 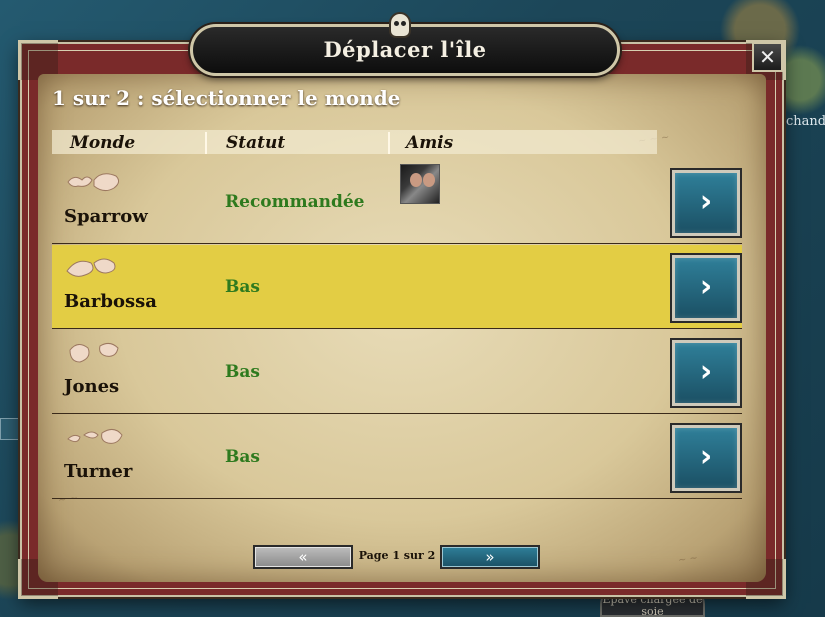 I want to click on next-page-button: », so click(x=490, y=557).